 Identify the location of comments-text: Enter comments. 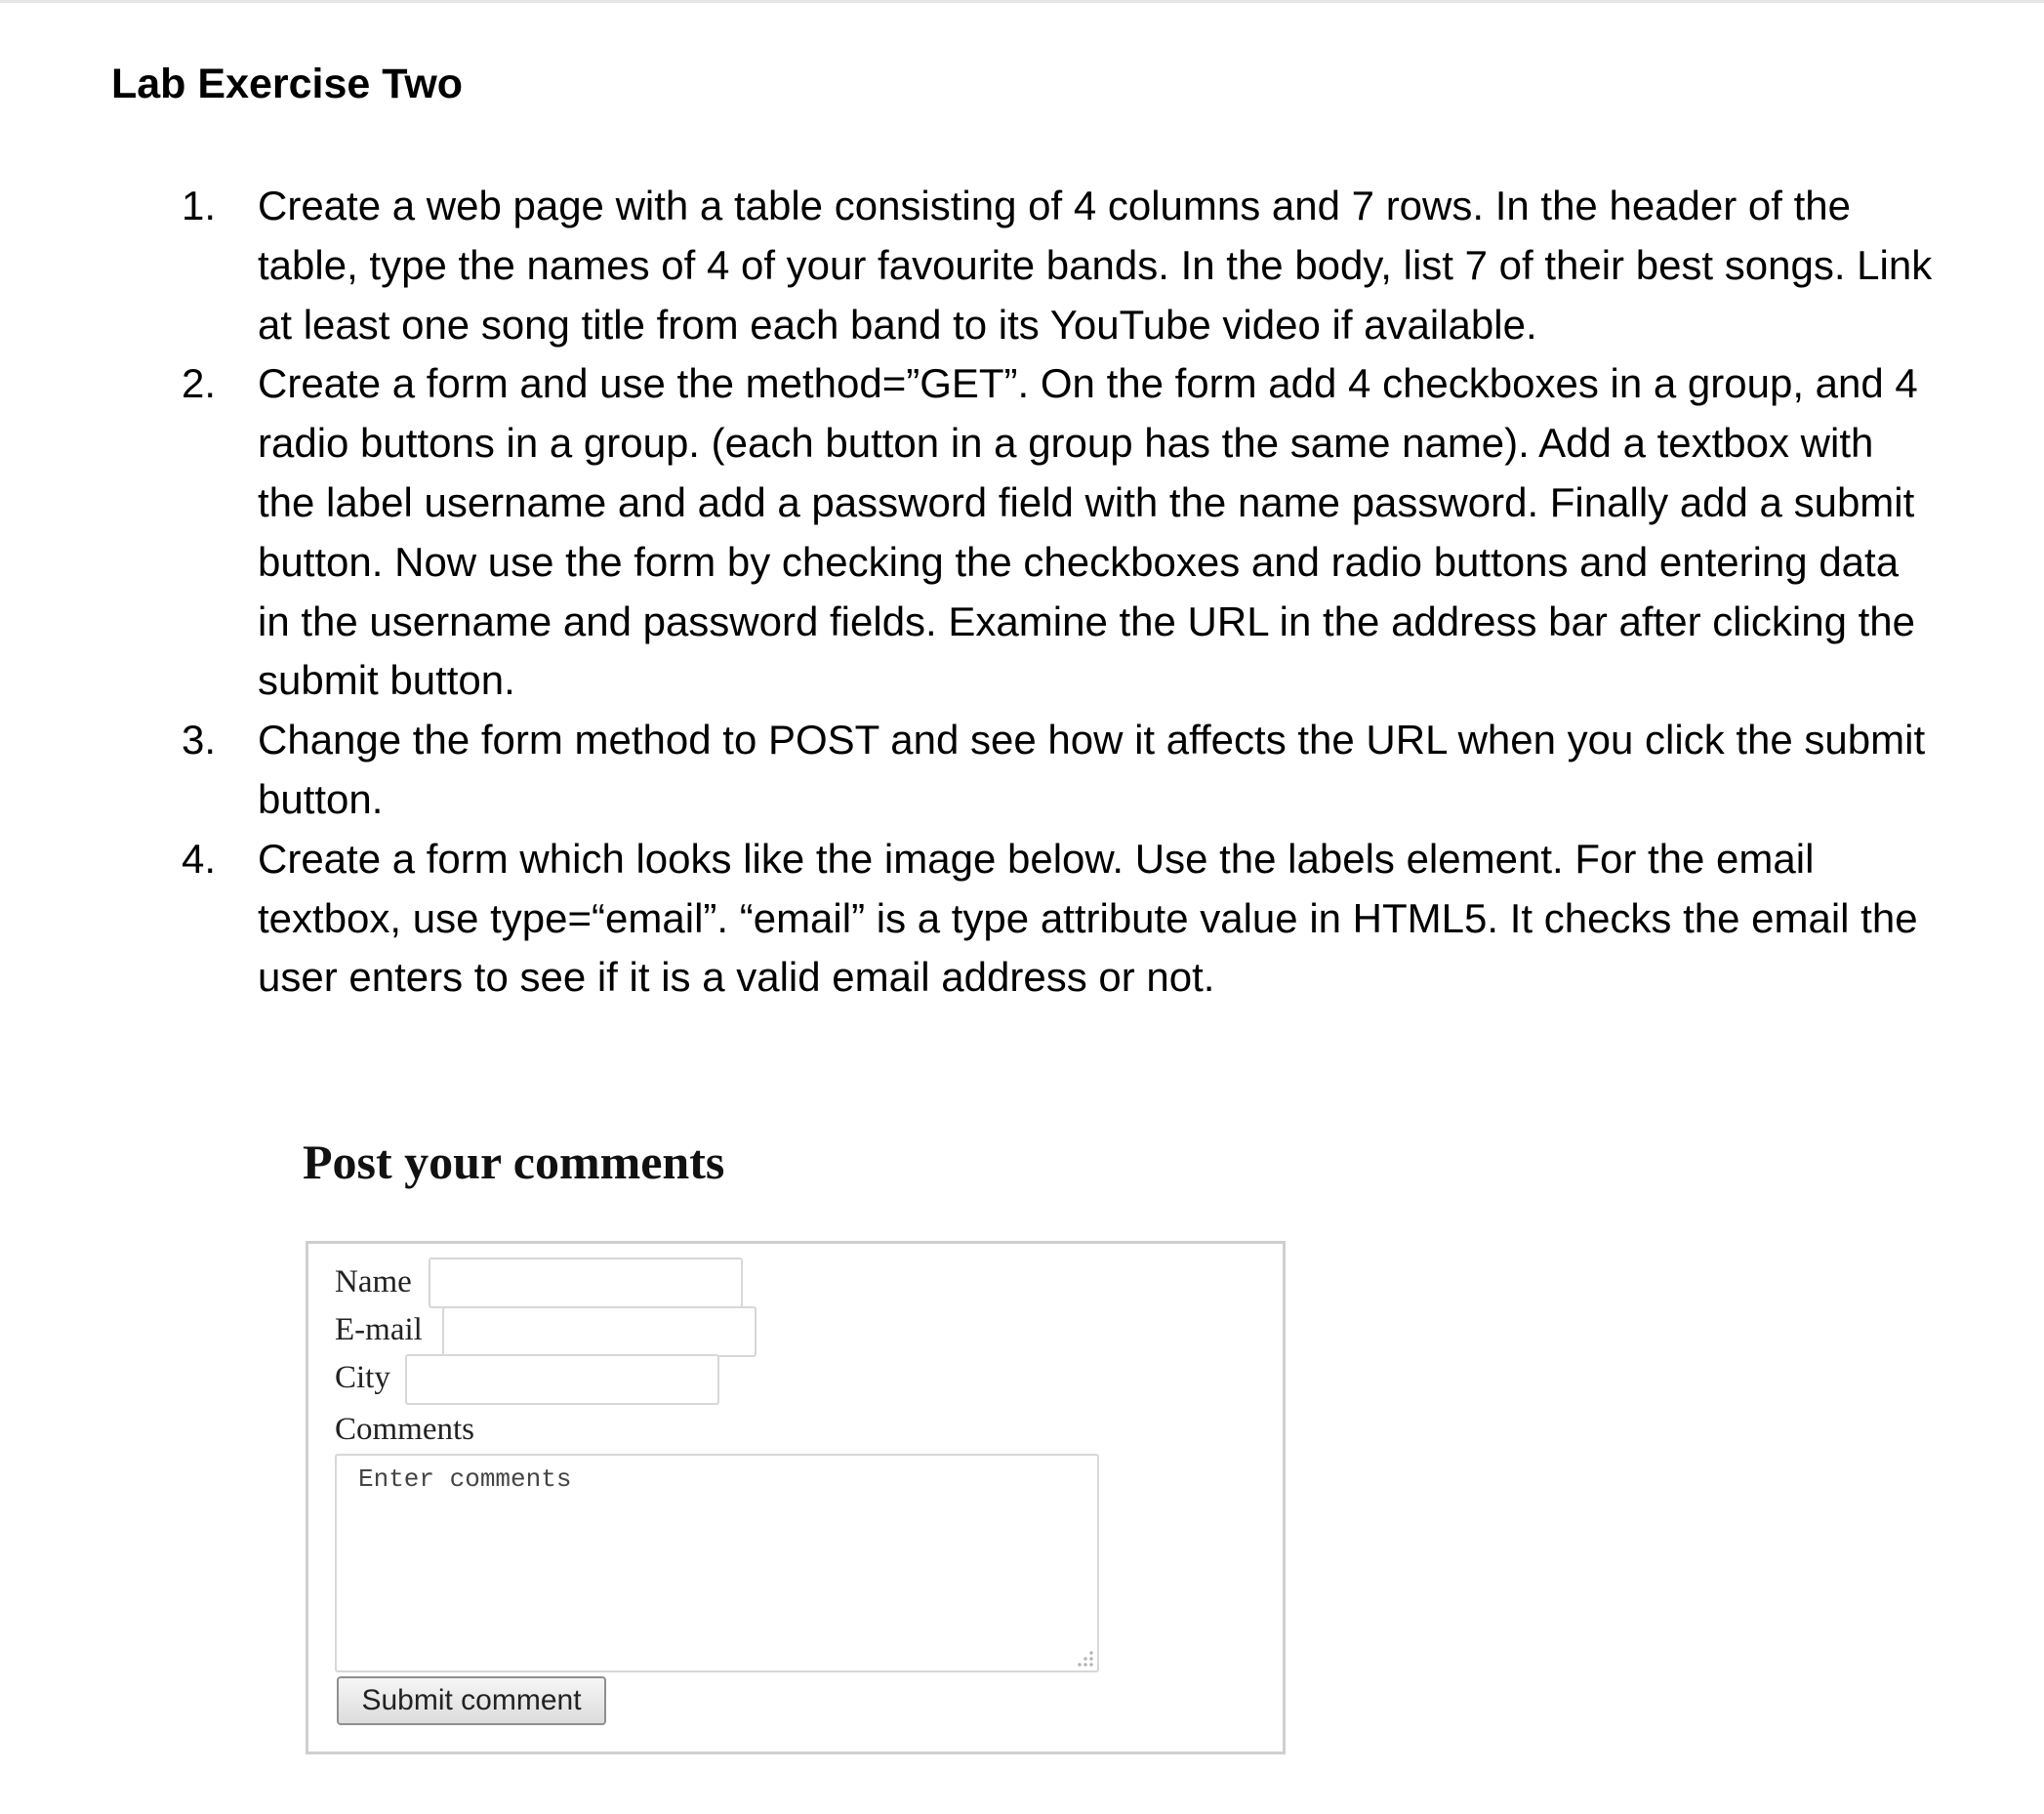
(465, 1479).